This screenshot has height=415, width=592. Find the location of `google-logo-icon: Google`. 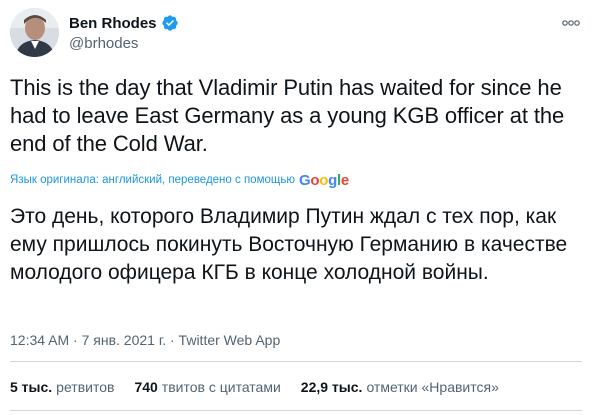

google-logo-icon: Google is located at coordinates (324, 180).